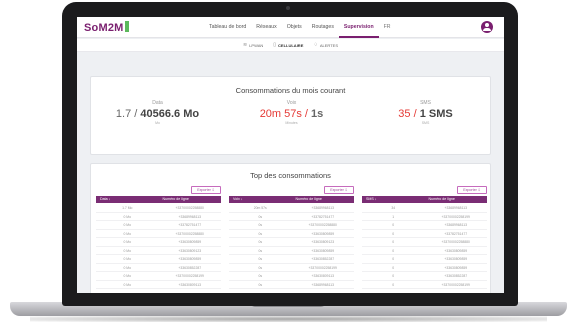  What do you see at coordinates (425, 123) in the screenshot?
I see `stat-sms-unit: SMS` at bounding box center [425, 123].